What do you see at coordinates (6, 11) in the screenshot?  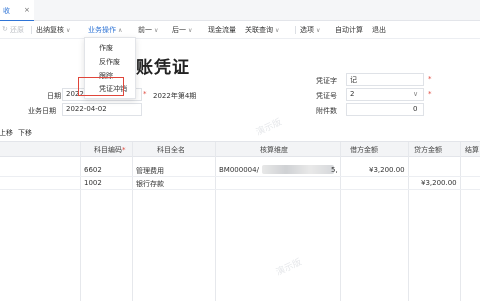 I see `tab-label: 收` at bounding box center [6, 11].